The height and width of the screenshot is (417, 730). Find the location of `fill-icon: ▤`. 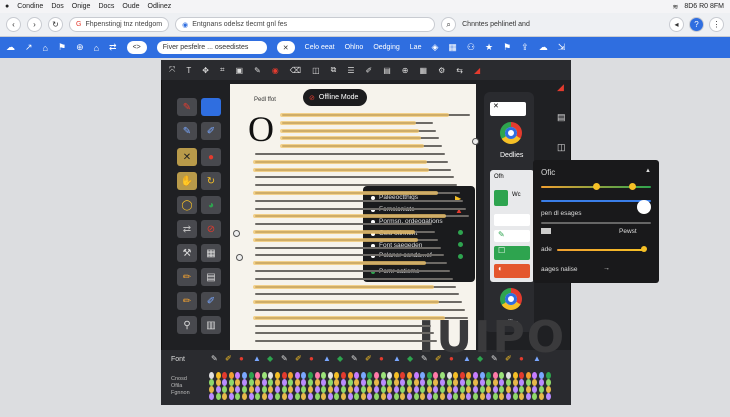

fill-icon: ▤ is located at coordinates (387, 70).